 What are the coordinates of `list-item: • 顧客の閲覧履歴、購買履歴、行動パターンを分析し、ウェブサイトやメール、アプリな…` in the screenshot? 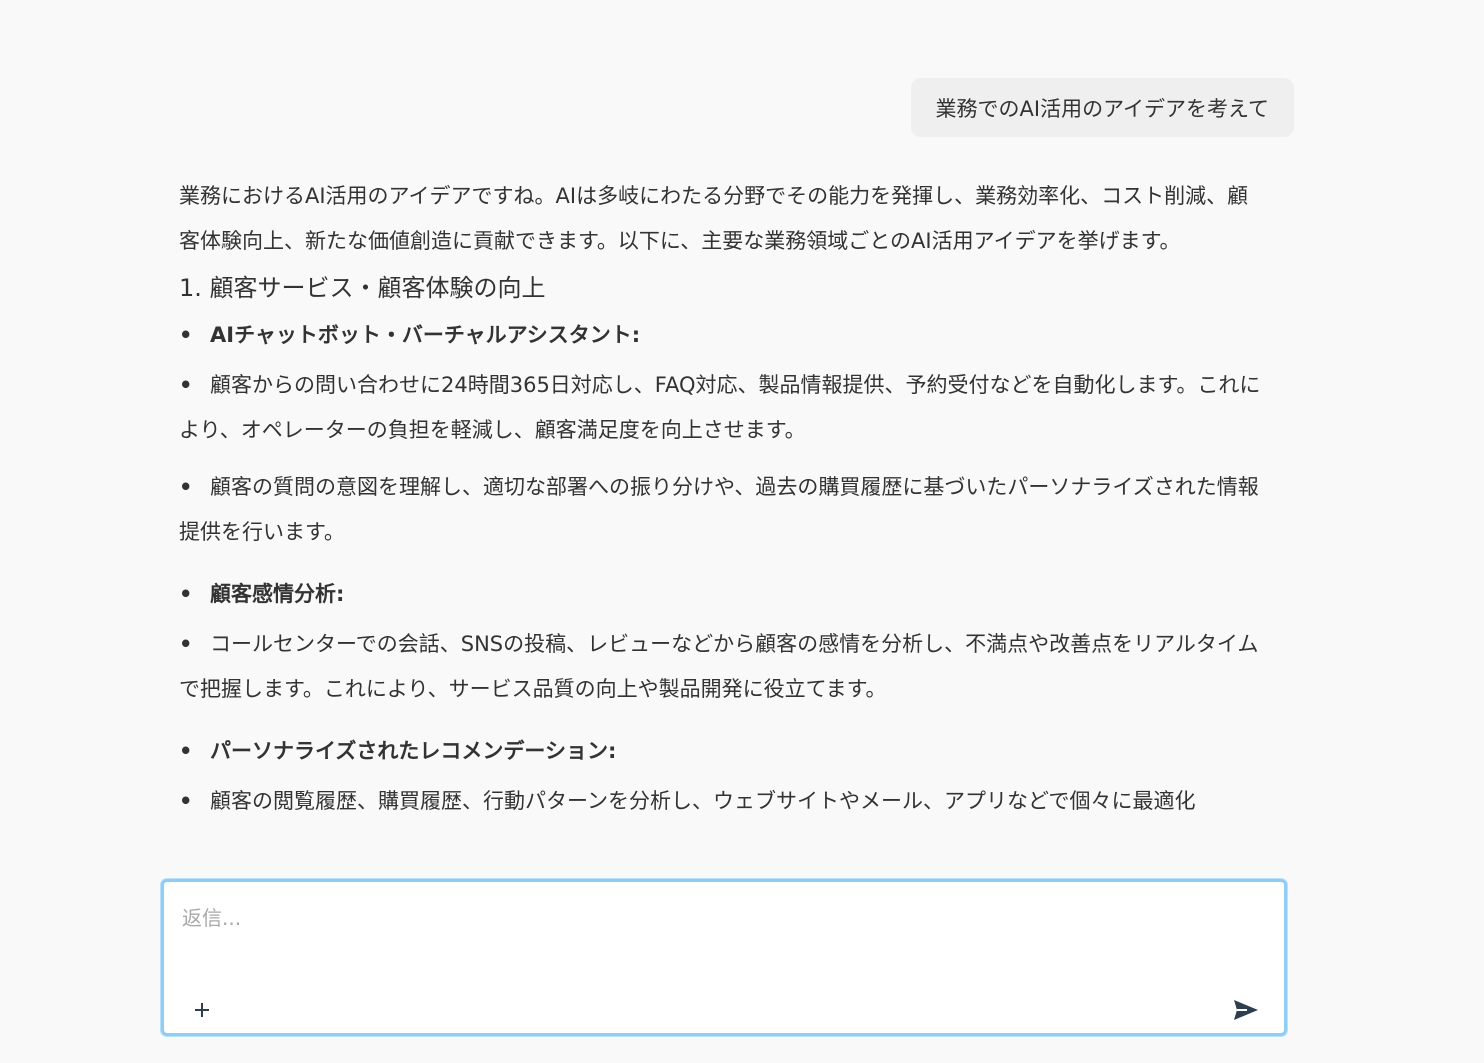 It's located at (724, 801).